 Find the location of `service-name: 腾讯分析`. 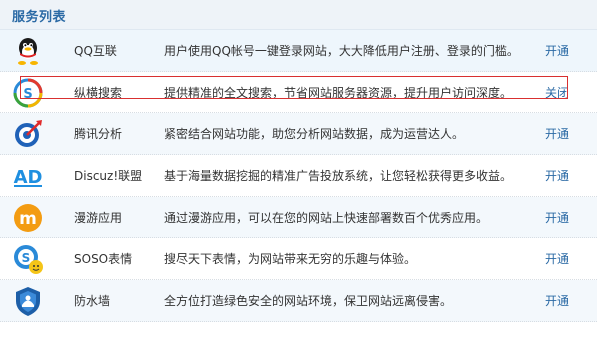

service-name: 腾讯分析 is located at coordinates (98, 134).